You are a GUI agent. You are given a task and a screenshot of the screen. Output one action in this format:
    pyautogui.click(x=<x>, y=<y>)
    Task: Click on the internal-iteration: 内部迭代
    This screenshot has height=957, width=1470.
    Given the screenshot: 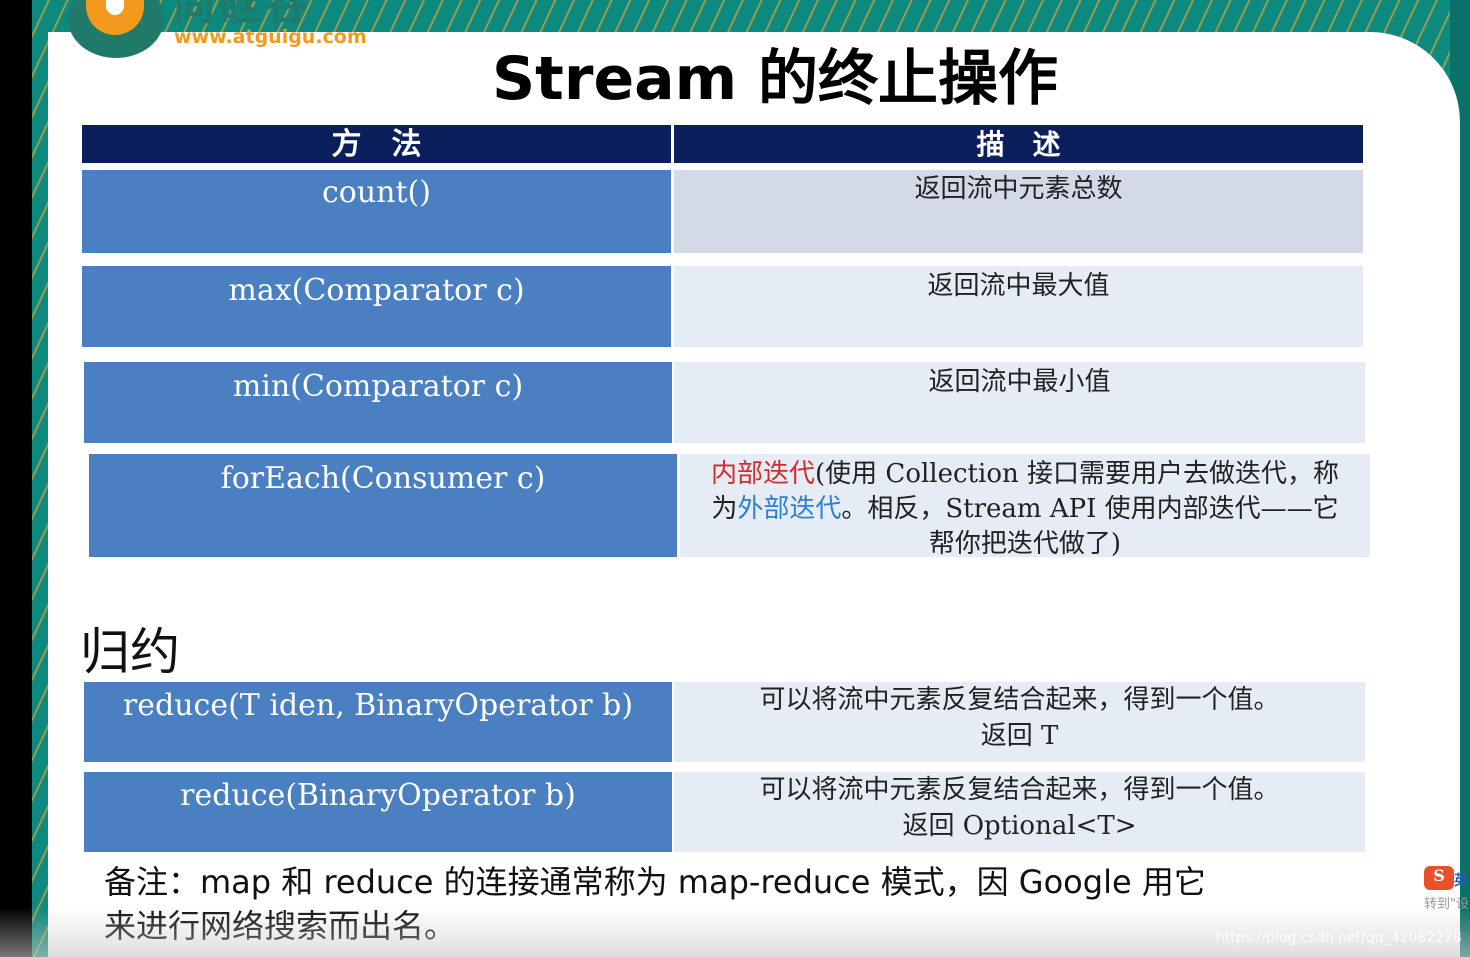 What is the action you would take?
    pyautogui.click(x=763, y=474)
    